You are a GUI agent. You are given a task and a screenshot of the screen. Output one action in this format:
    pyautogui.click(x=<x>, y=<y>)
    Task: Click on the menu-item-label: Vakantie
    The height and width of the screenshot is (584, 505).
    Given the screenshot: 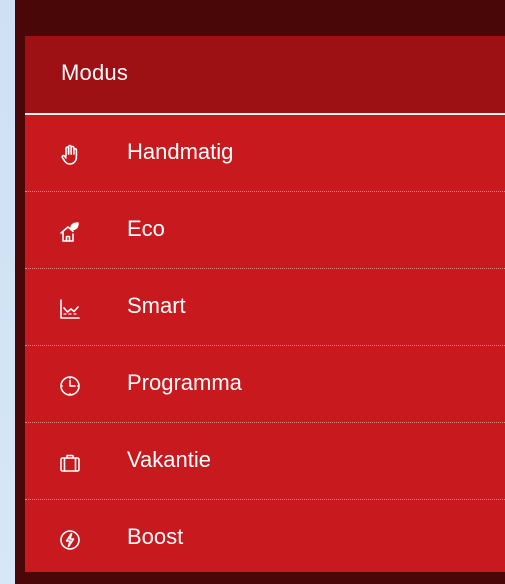 What is the action you would take?
    pyautogui.click(x=169, y=459)
    